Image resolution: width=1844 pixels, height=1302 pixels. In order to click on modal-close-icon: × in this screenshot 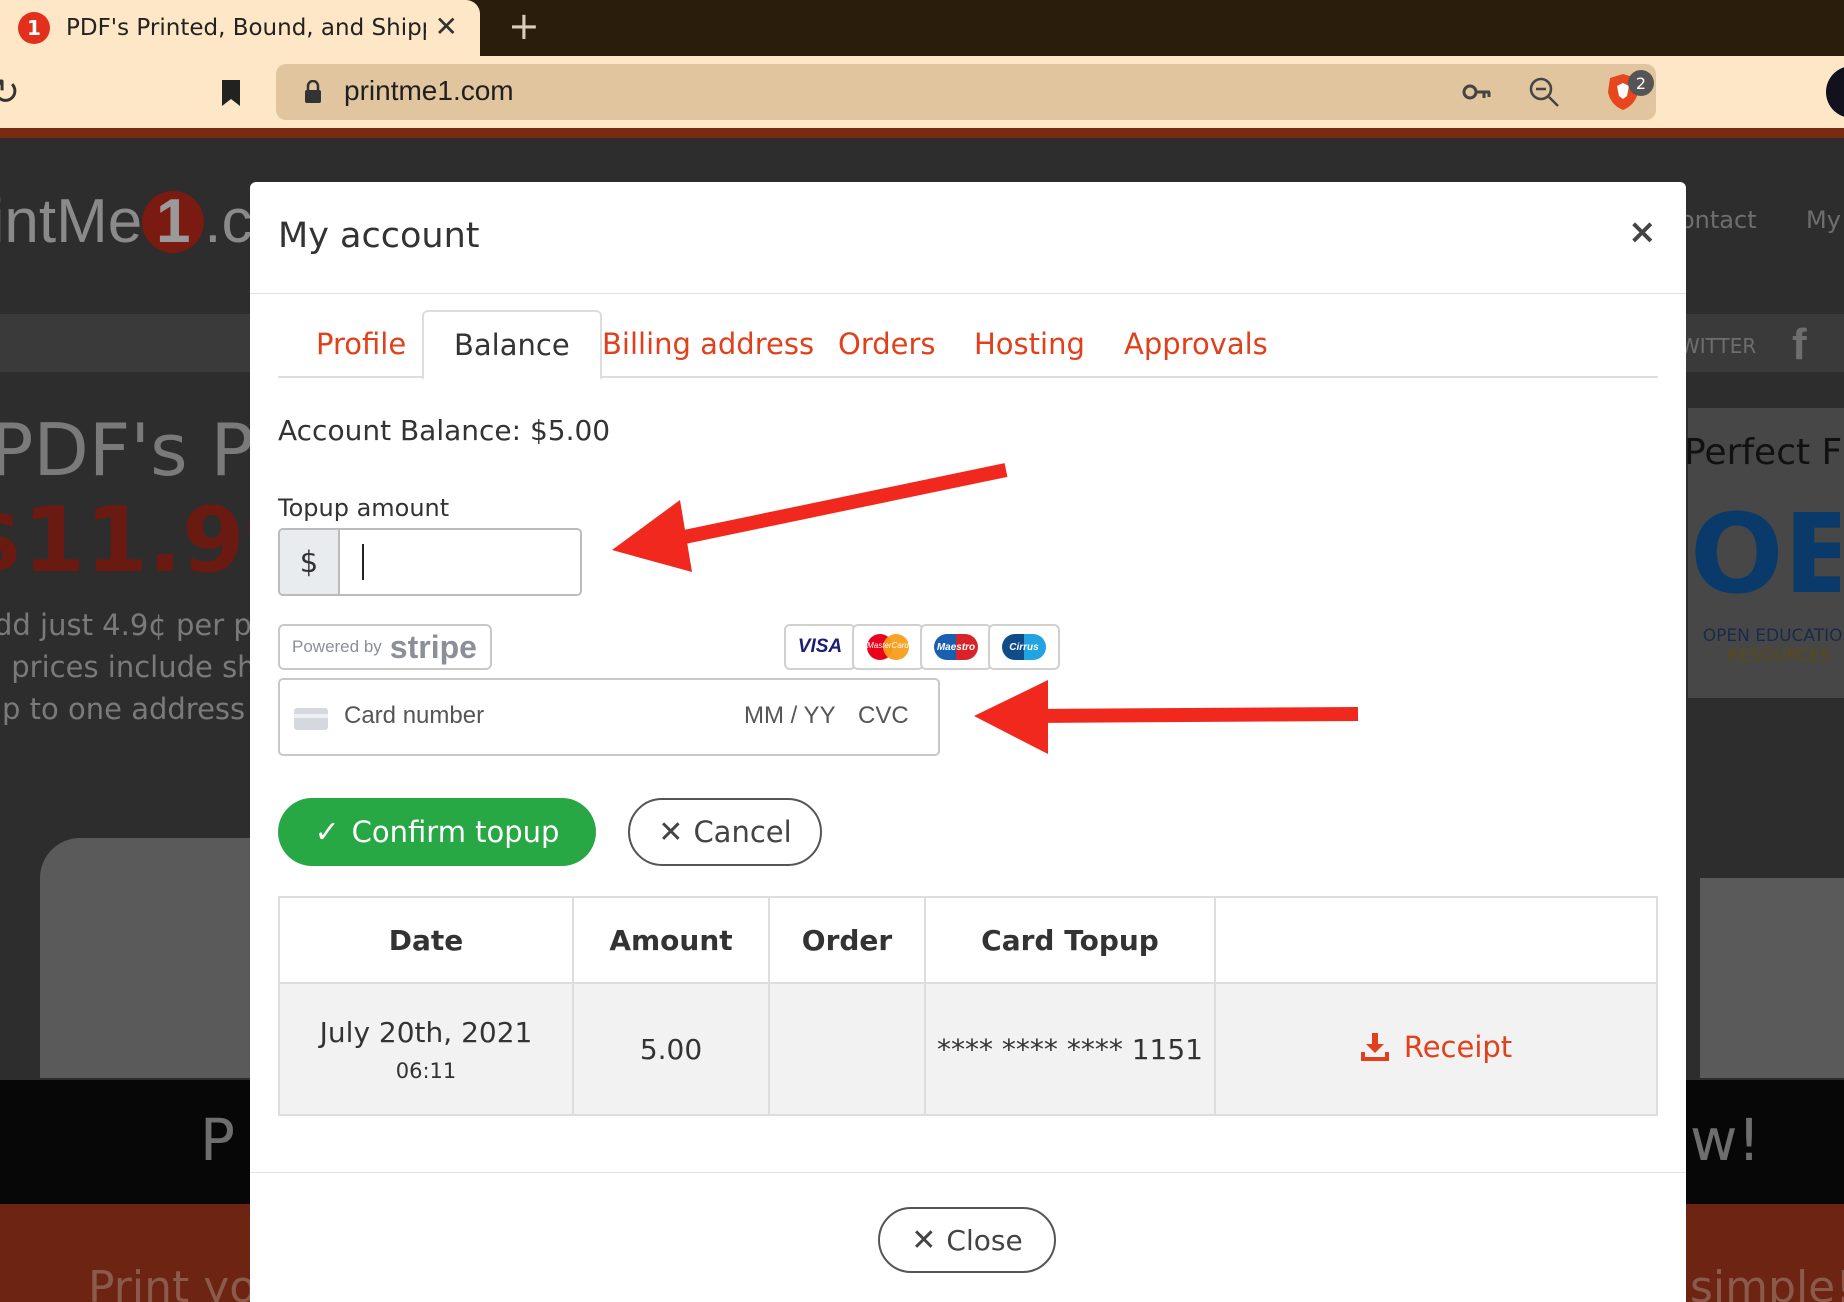, I will do `click(1642, 232)`.